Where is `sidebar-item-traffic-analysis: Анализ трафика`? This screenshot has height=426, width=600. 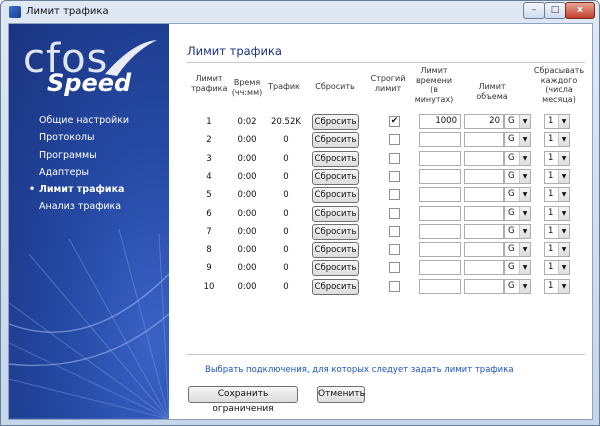
sidebar-item-traffic-analysis: Анализ трафика is located at coordinates (96, 206).